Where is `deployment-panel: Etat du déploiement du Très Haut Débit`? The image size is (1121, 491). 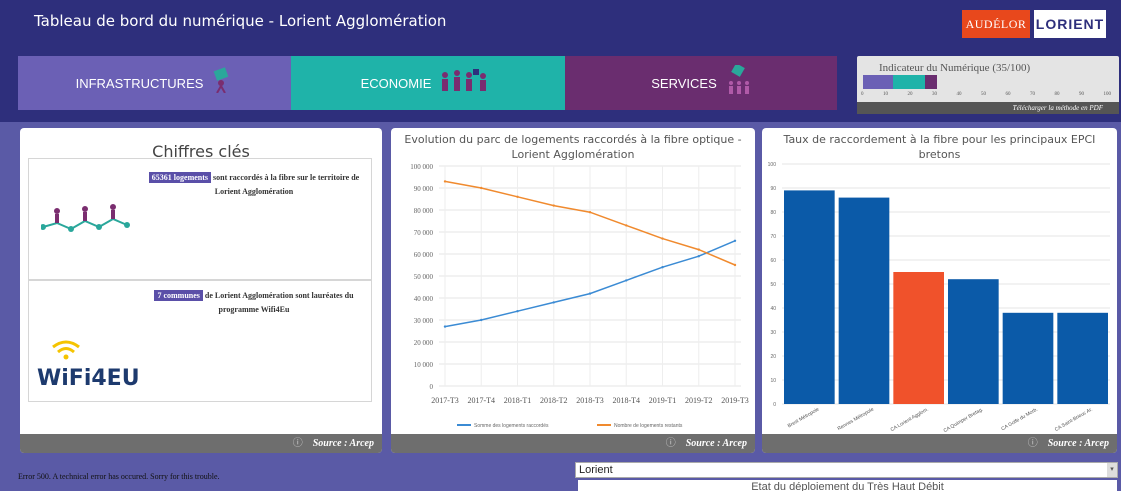
deployment-panel: Etat du déploiement du Très Haut Débit is located at coordinates (847, 485).